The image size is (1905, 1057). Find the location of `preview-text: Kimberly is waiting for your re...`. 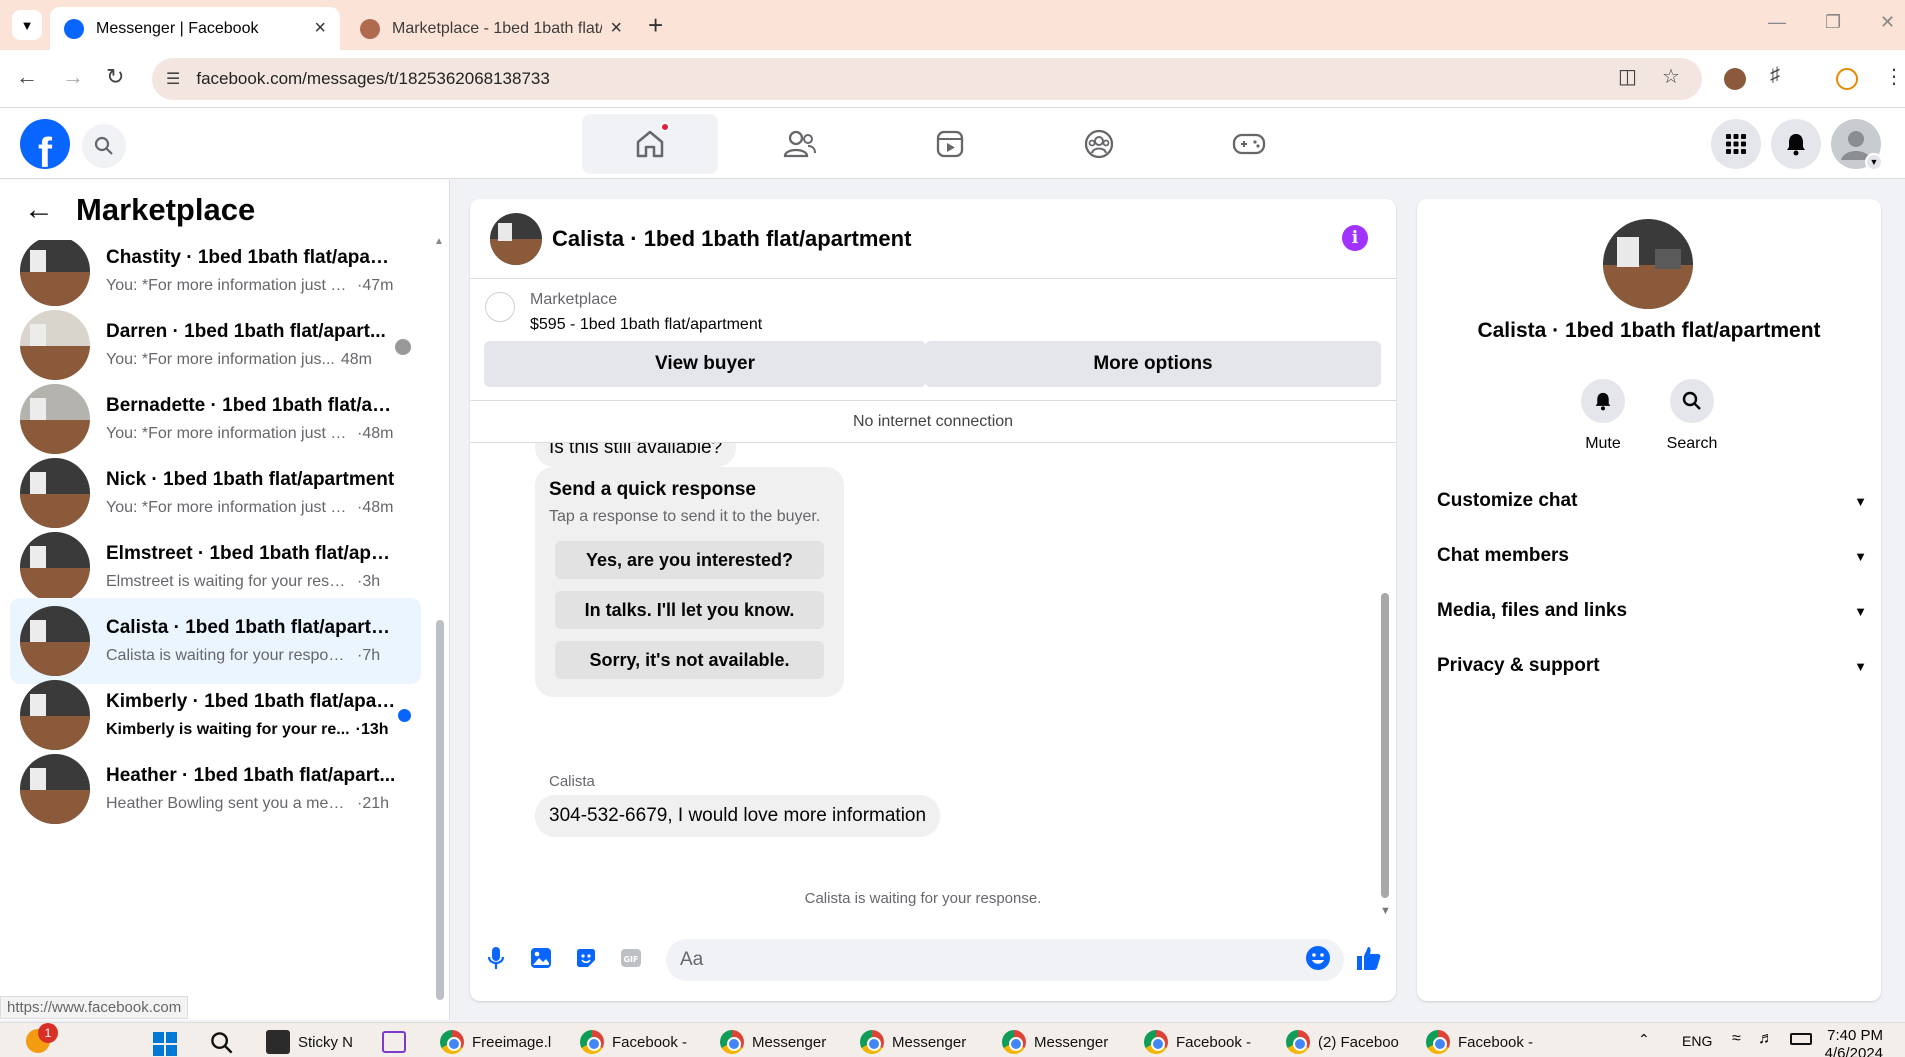

preview-text: Kimberly is waiting for your re... is located at coordinates (228, 729).